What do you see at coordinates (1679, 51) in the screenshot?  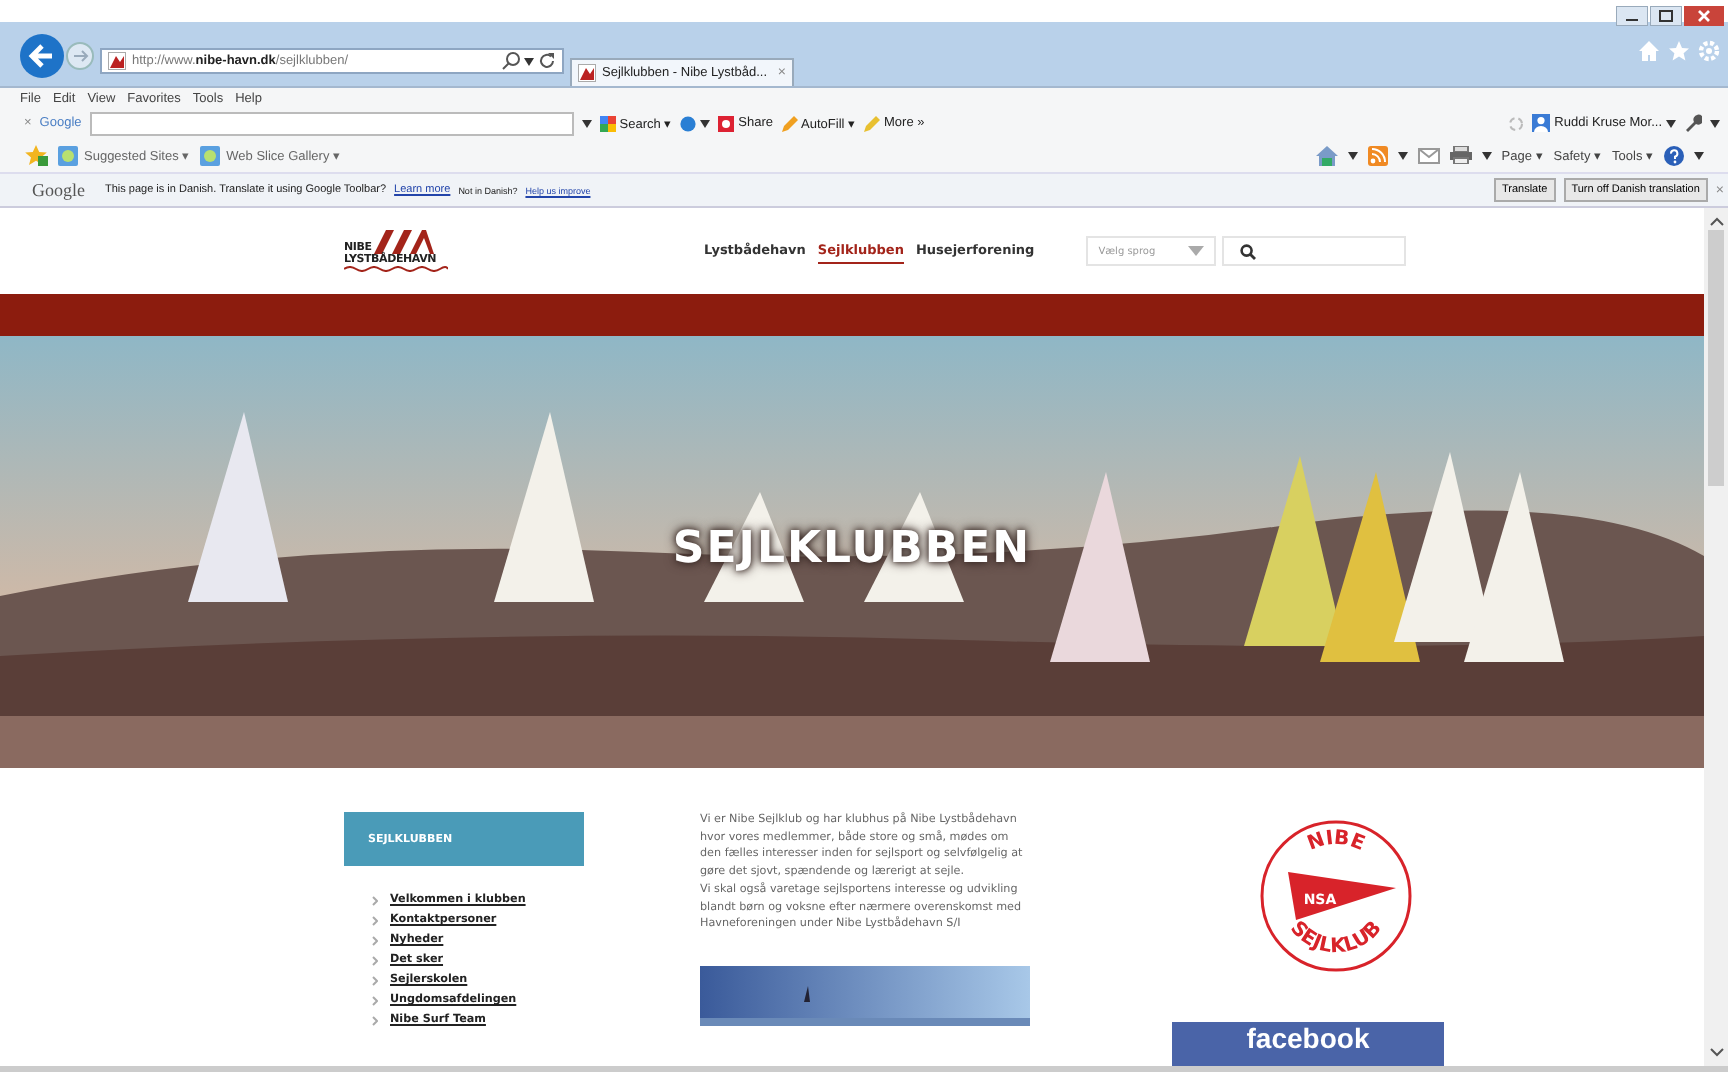 I see `star-icon` at bounding box center [1679, 51].